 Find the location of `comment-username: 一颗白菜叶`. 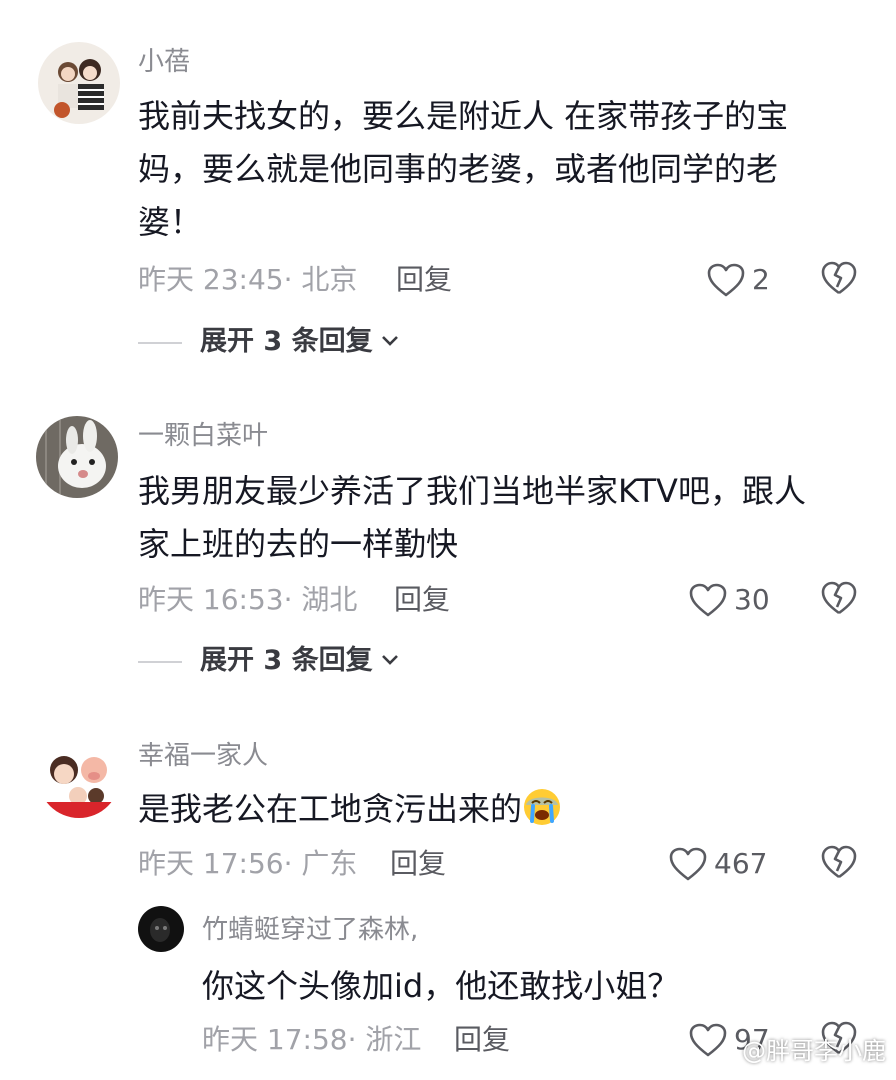

comment-username: 一颗白菜叶 is located at coordinates (203, 436).